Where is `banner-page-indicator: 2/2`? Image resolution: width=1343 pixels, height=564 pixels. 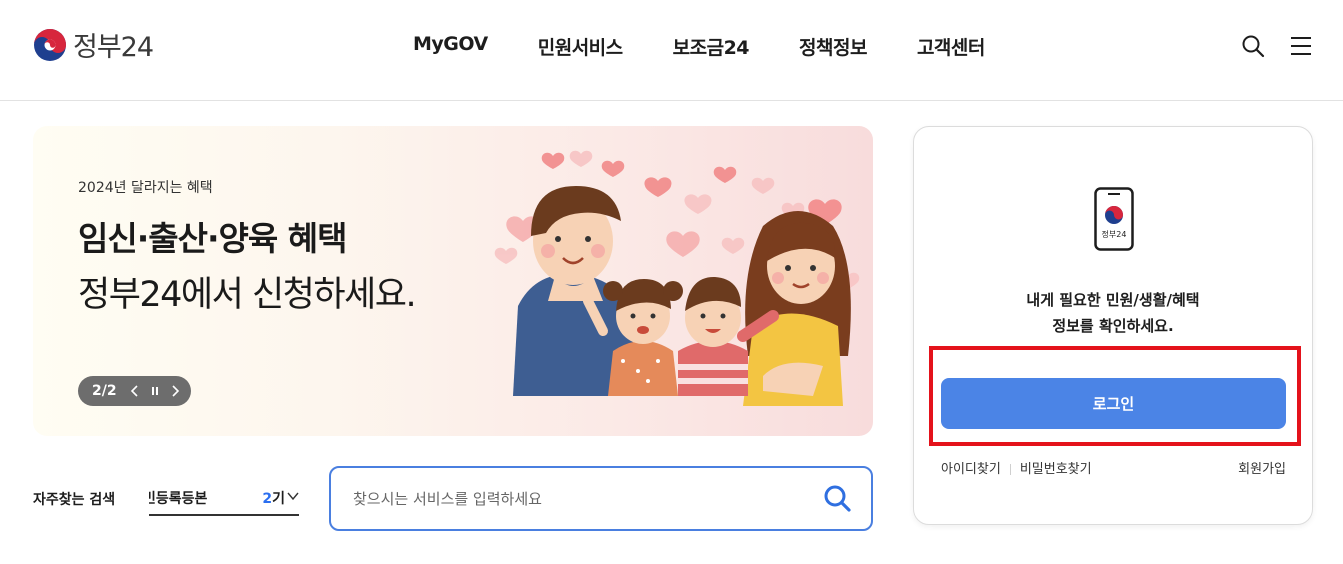
banner-page-indicator: 2/2 is located at coordinates (104, 391).